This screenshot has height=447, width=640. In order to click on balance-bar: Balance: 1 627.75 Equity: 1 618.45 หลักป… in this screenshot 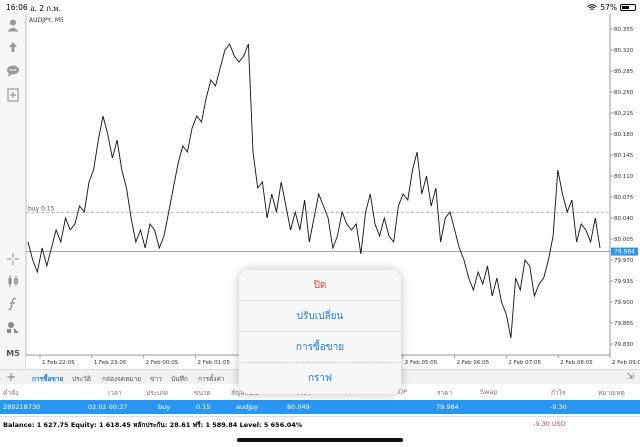, I will do `click(320, 423)`.